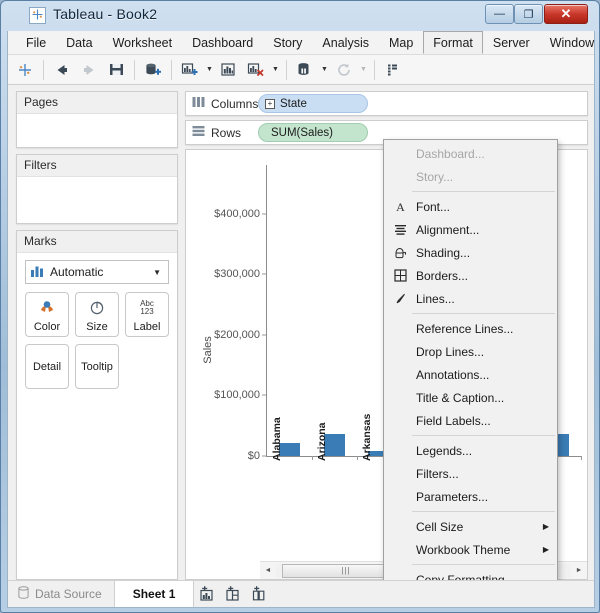 This screenshot has width=600, height=613. What do you see at coordinates (89, 70) in the screenshot?
I see `redo-arrow-icon` at bounding box center [89, 70].